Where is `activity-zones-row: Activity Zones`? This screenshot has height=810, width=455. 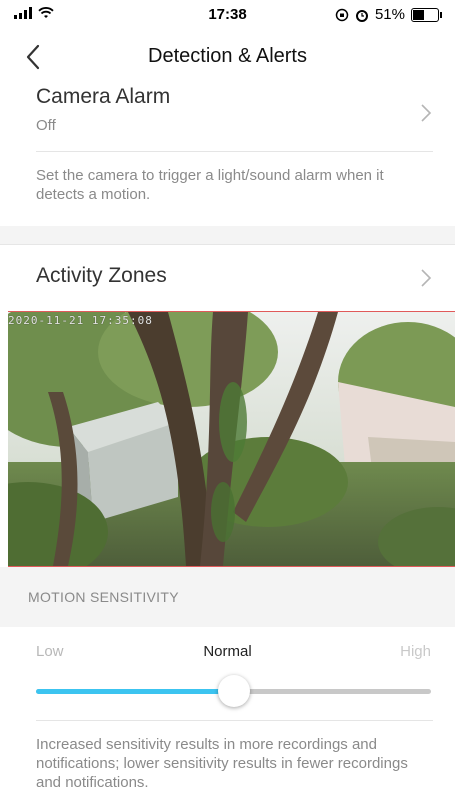
activity-zones-row: Activity Zones is located at coordinates (227, 278).